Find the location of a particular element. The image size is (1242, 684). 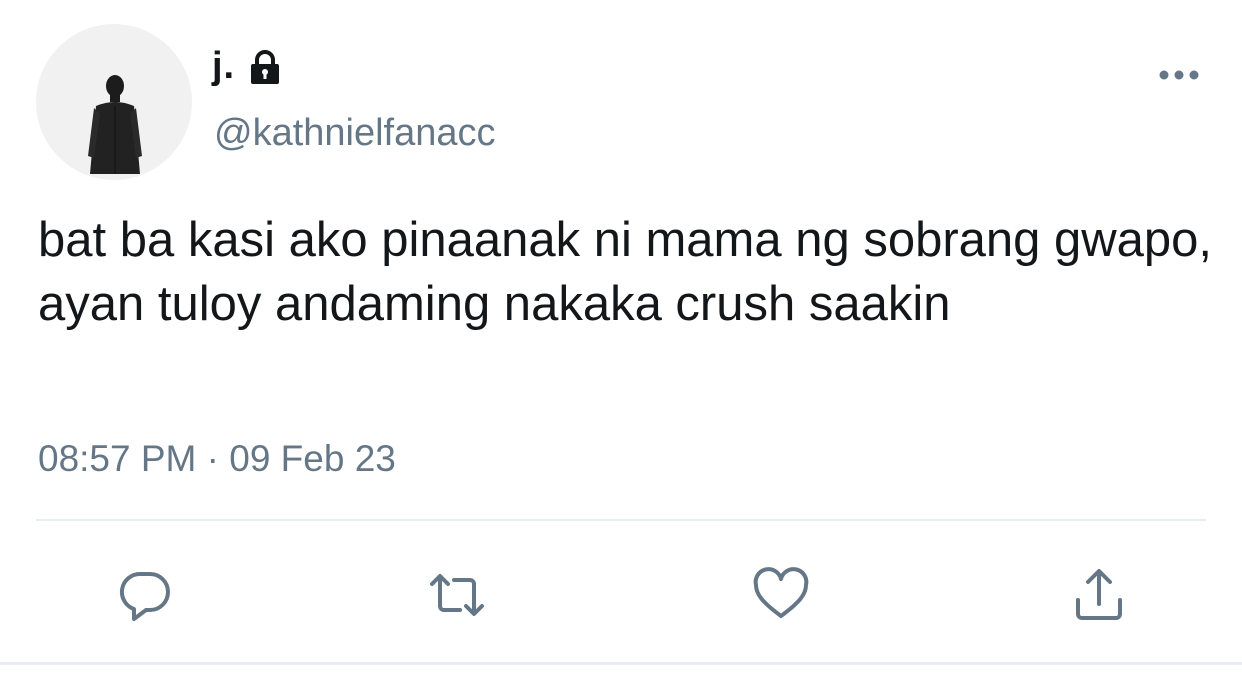

share-icon is located at coordinates (1099, 594).